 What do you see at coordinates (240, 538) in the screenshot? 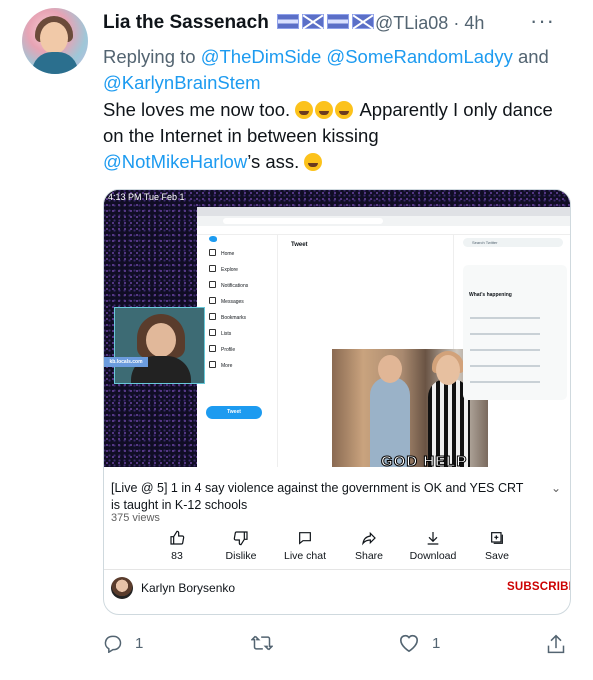
I see `thumbs-down-icon` at bounding box center [240, 538].